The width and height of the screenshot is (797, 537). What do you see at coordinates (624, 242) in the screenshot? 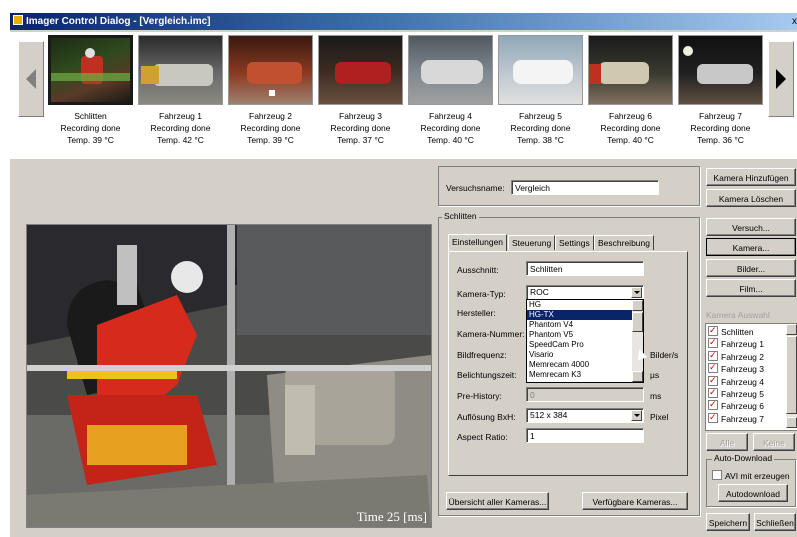
I see `tab-beschreibung: Beschreibung` at bounding box center [624, 242].